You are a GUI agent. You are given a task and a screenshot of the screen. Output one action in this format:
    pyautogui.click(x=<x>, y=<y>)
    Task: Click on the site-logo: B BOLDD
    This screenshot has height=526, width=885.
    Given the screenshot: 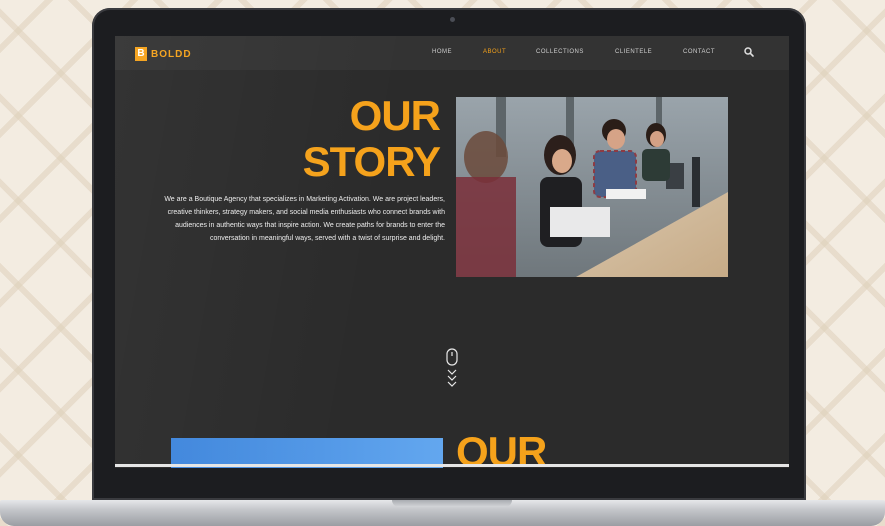 What is the action you would take?
    pyautogui.click(x=163, y=54)
    